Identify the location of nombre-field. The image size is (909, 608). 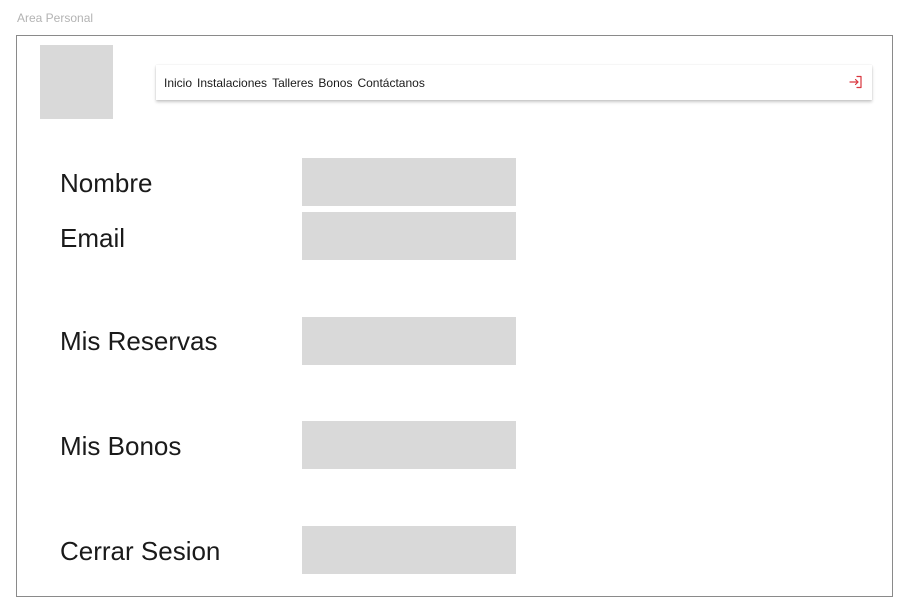
(409, 182).